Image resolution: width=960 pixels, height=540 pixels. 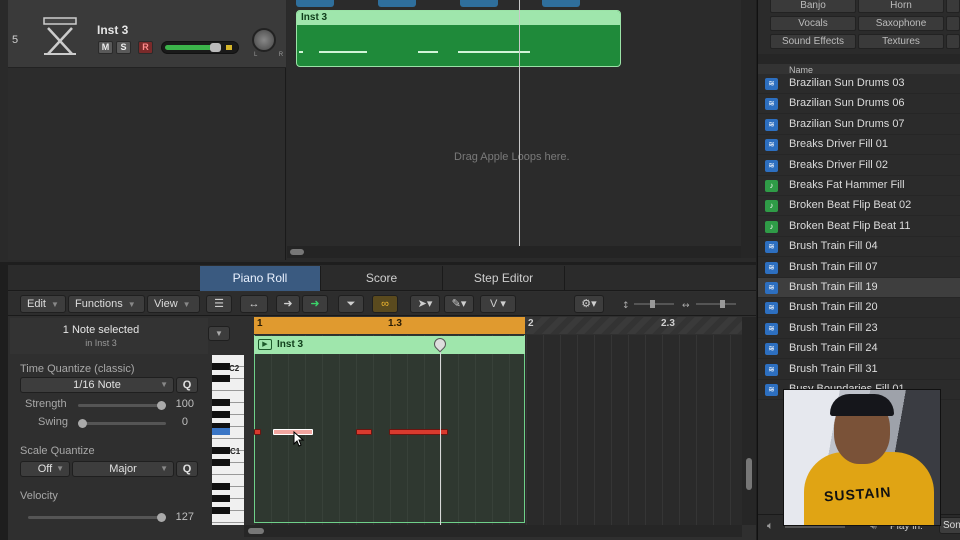 What do you see at coordinates (97, 517) in the screenshot?
I see `velocity-slider` at bounding box center [97, 517].